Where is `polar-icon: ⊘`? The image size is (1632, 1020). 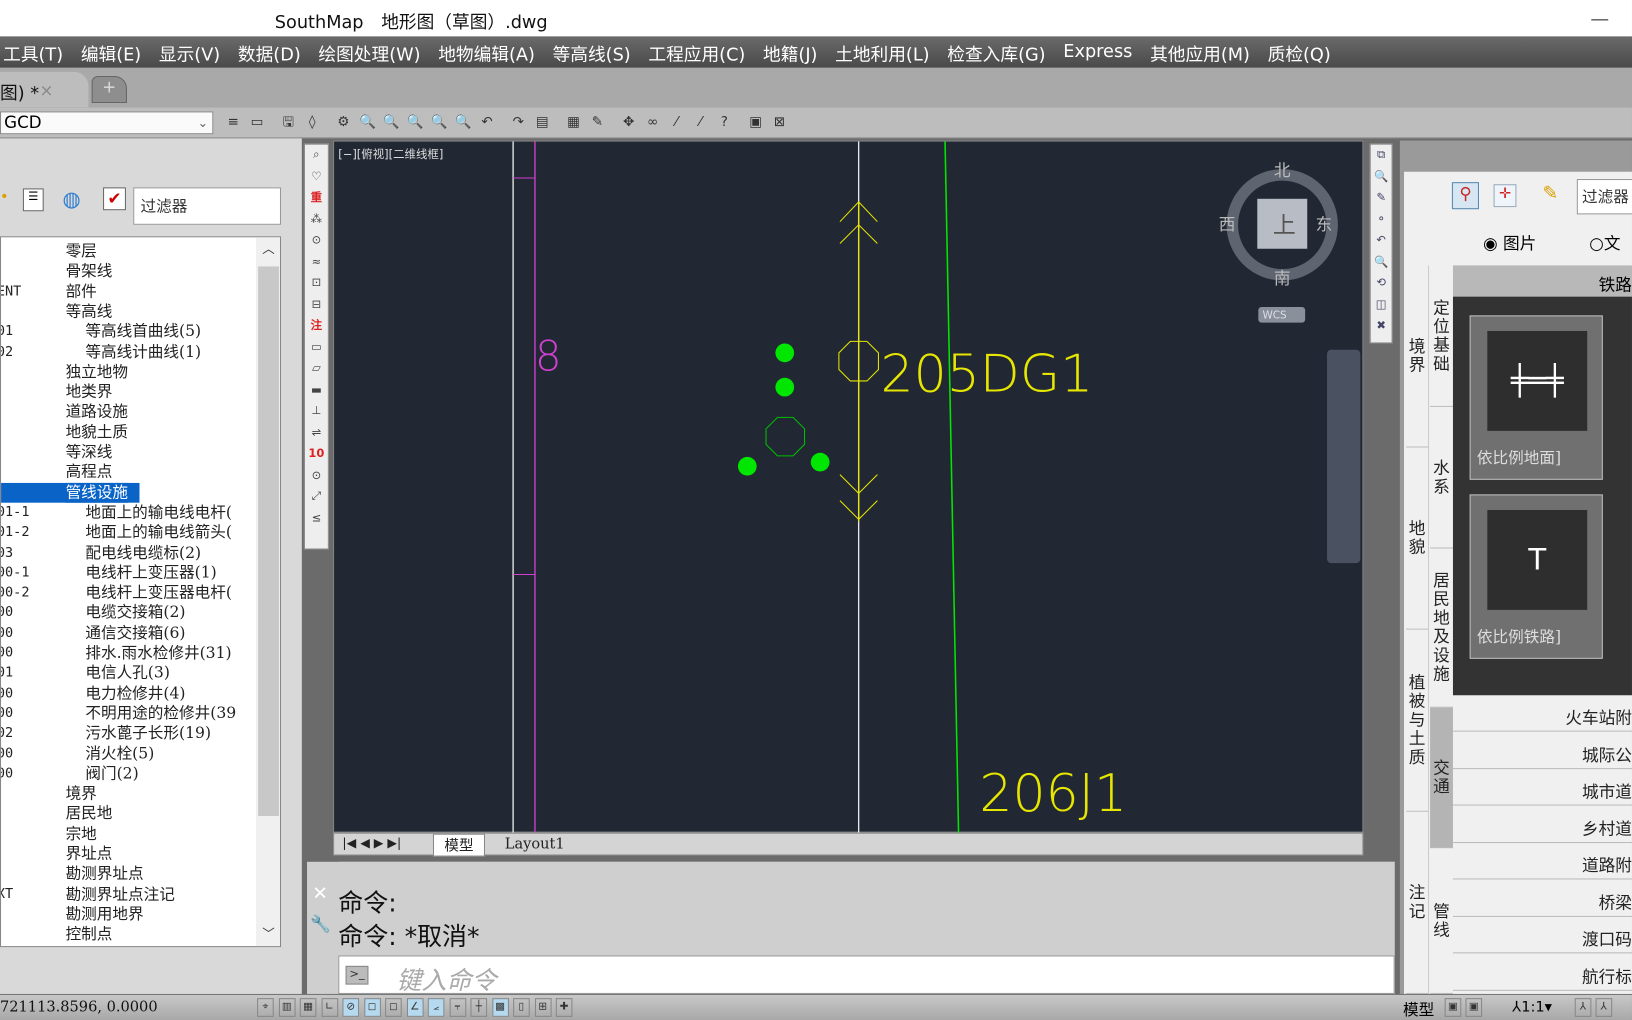
polar-icon: ⊘ is located at coordinates (351, 1007).